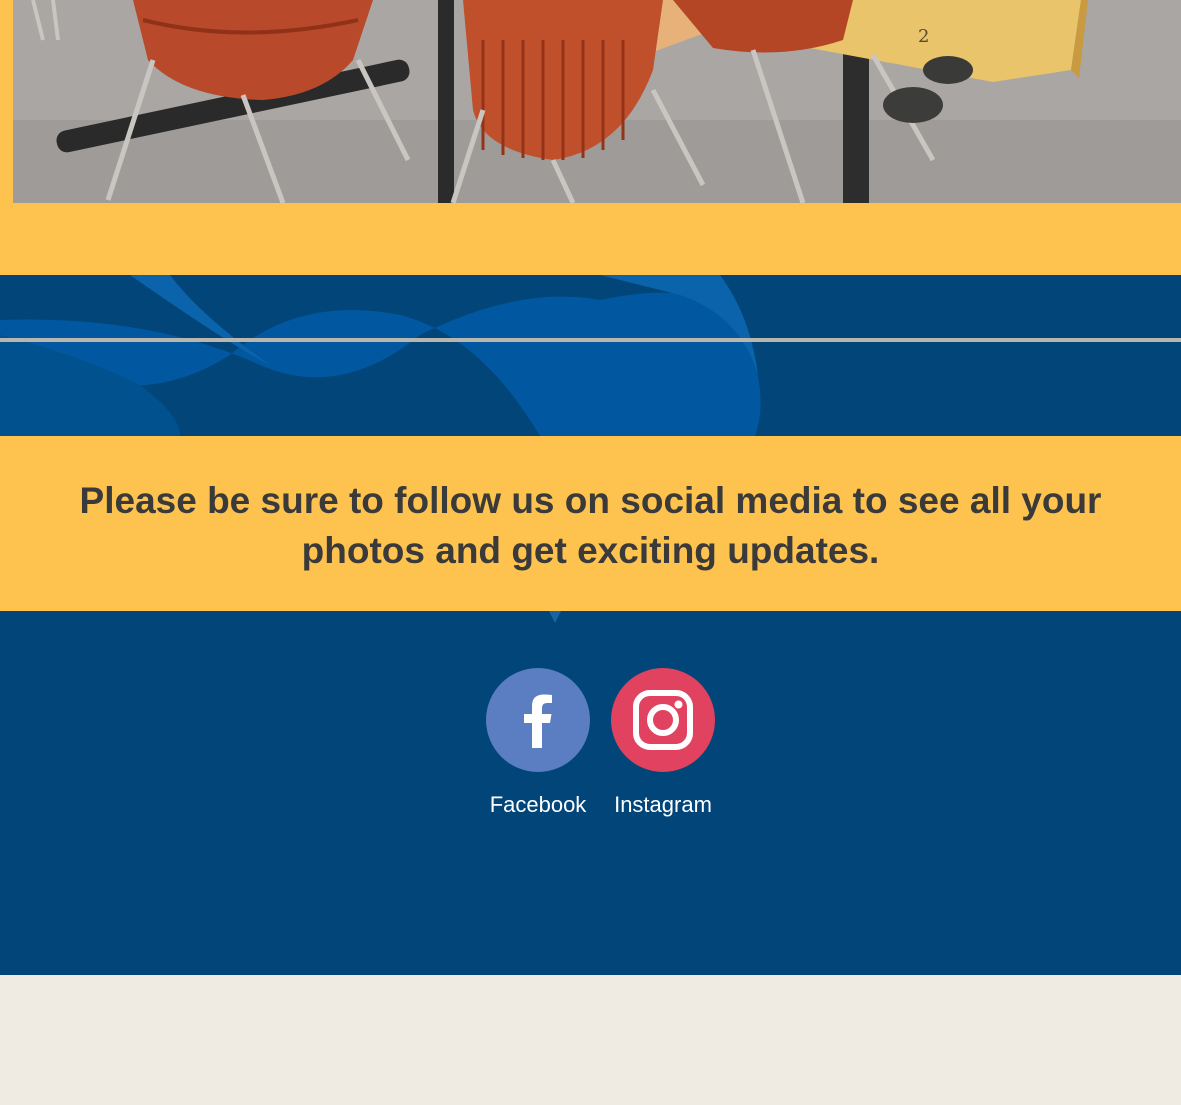  I want to click on instagram-label: Instagram, so click(663, 804).